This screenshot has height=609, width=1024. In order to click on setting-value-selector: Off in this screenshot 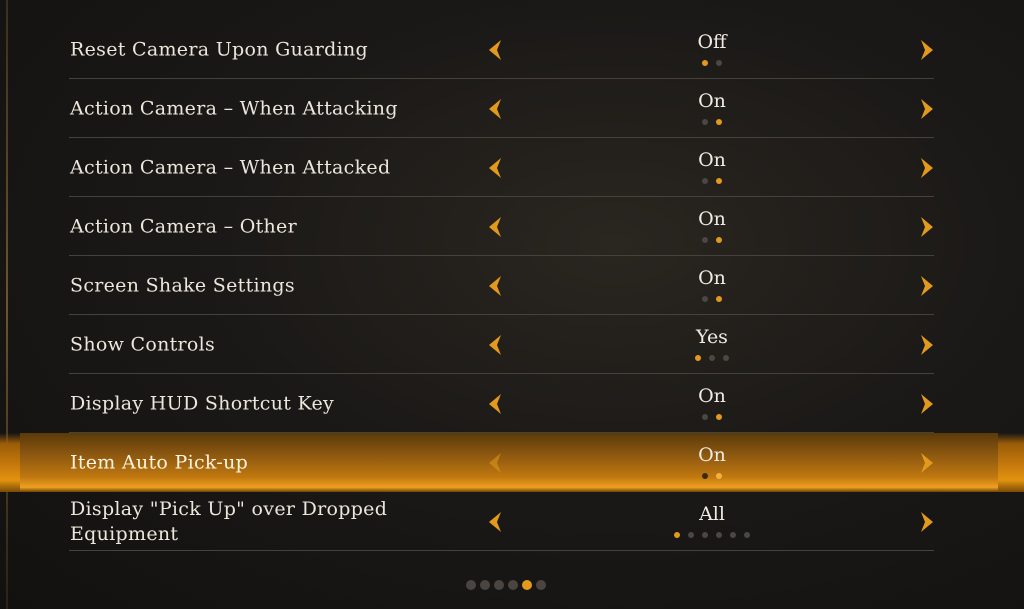, I will do `click(712, 48)`.